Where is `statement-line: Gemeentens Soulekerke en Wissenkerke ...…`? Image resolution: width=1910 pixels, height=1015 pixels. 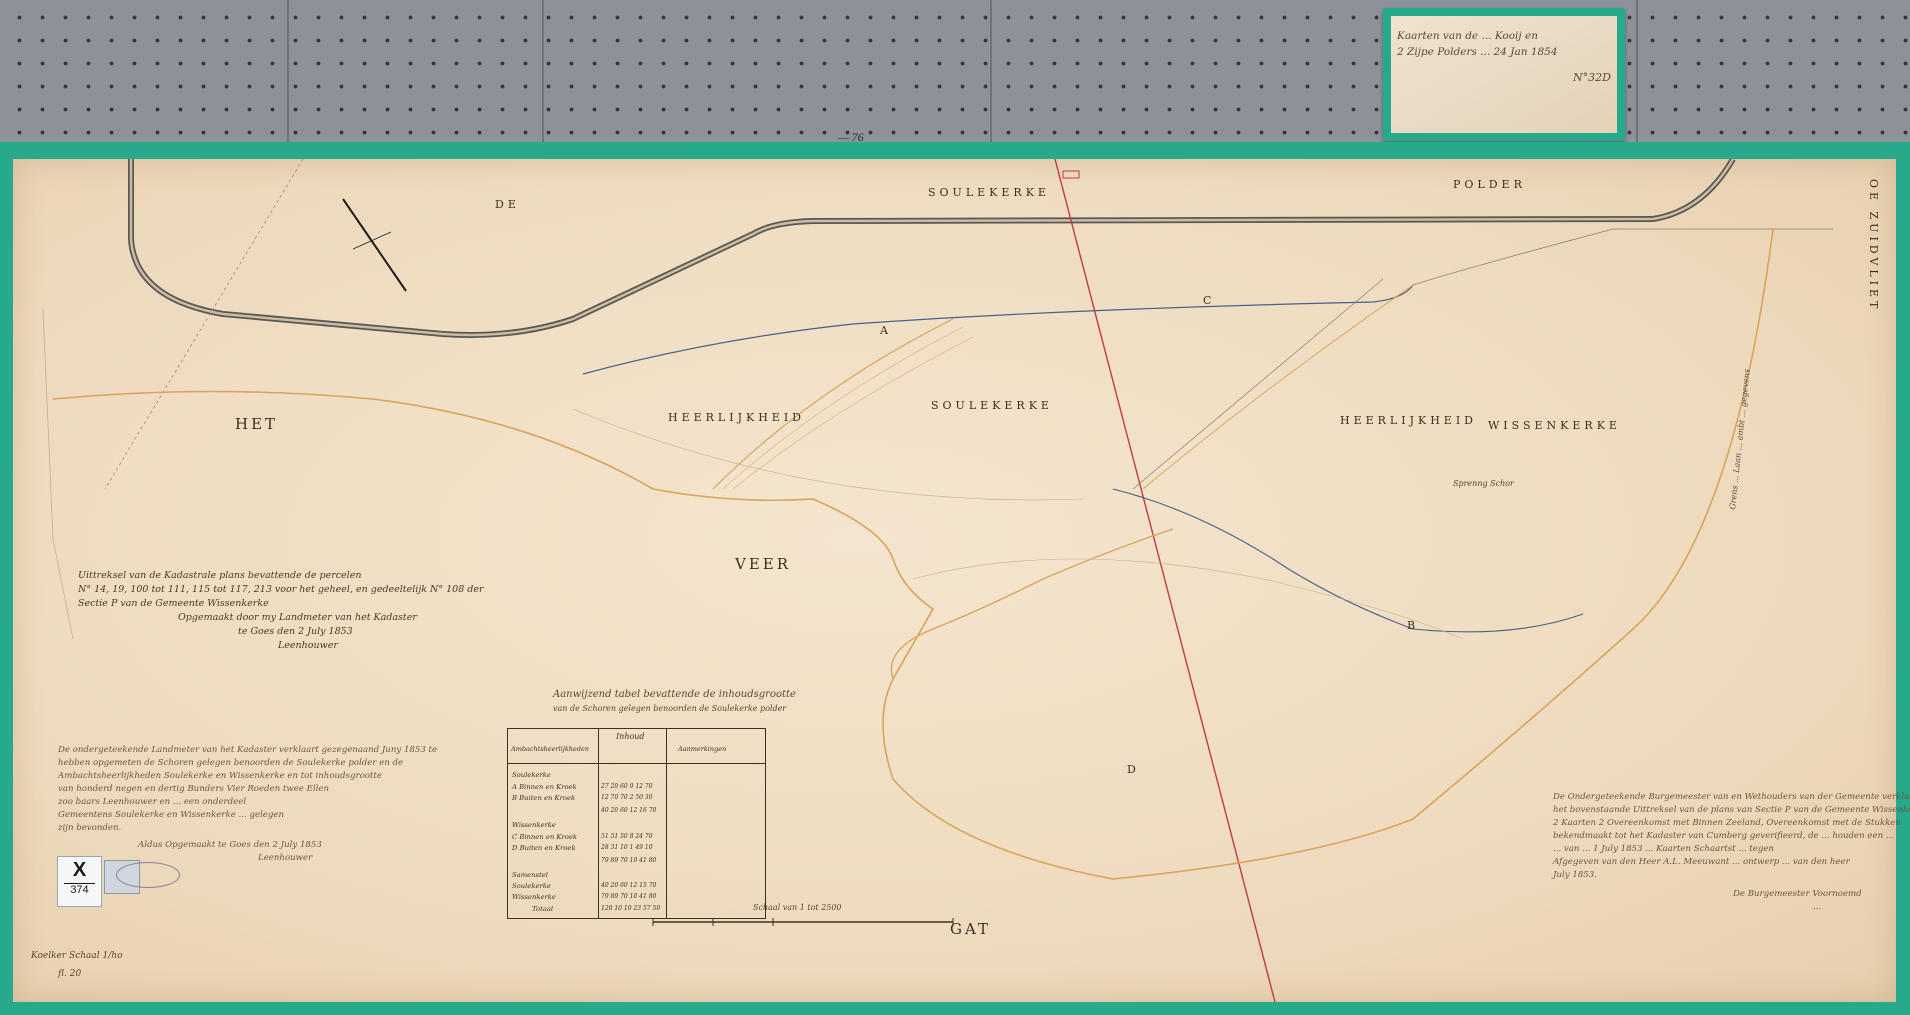
statement-line: Gemeentens Soulekerke en Wissenkerke ...… is located at coordinates (171, 815).